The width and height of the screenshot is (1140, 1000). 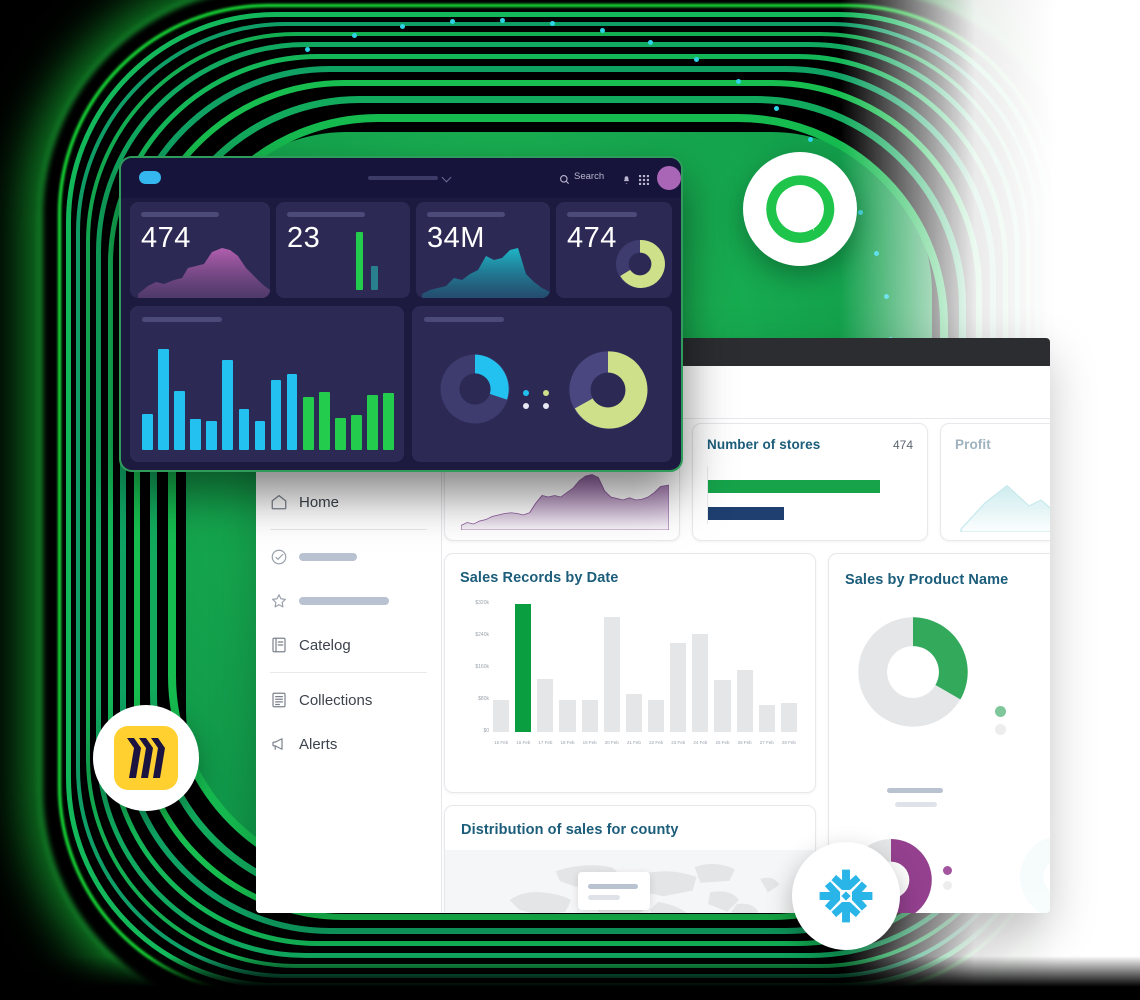 What do you see at coordinates (564, 181) in the screenshot?
I see `search-icon` at bounding box center [564, 181].